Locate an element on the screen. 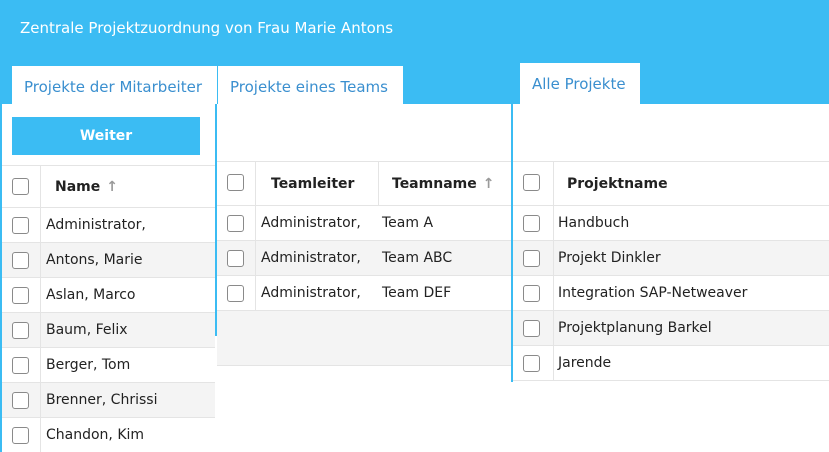  projektname-column-header: Projektname is located at coordinates (617, 183).